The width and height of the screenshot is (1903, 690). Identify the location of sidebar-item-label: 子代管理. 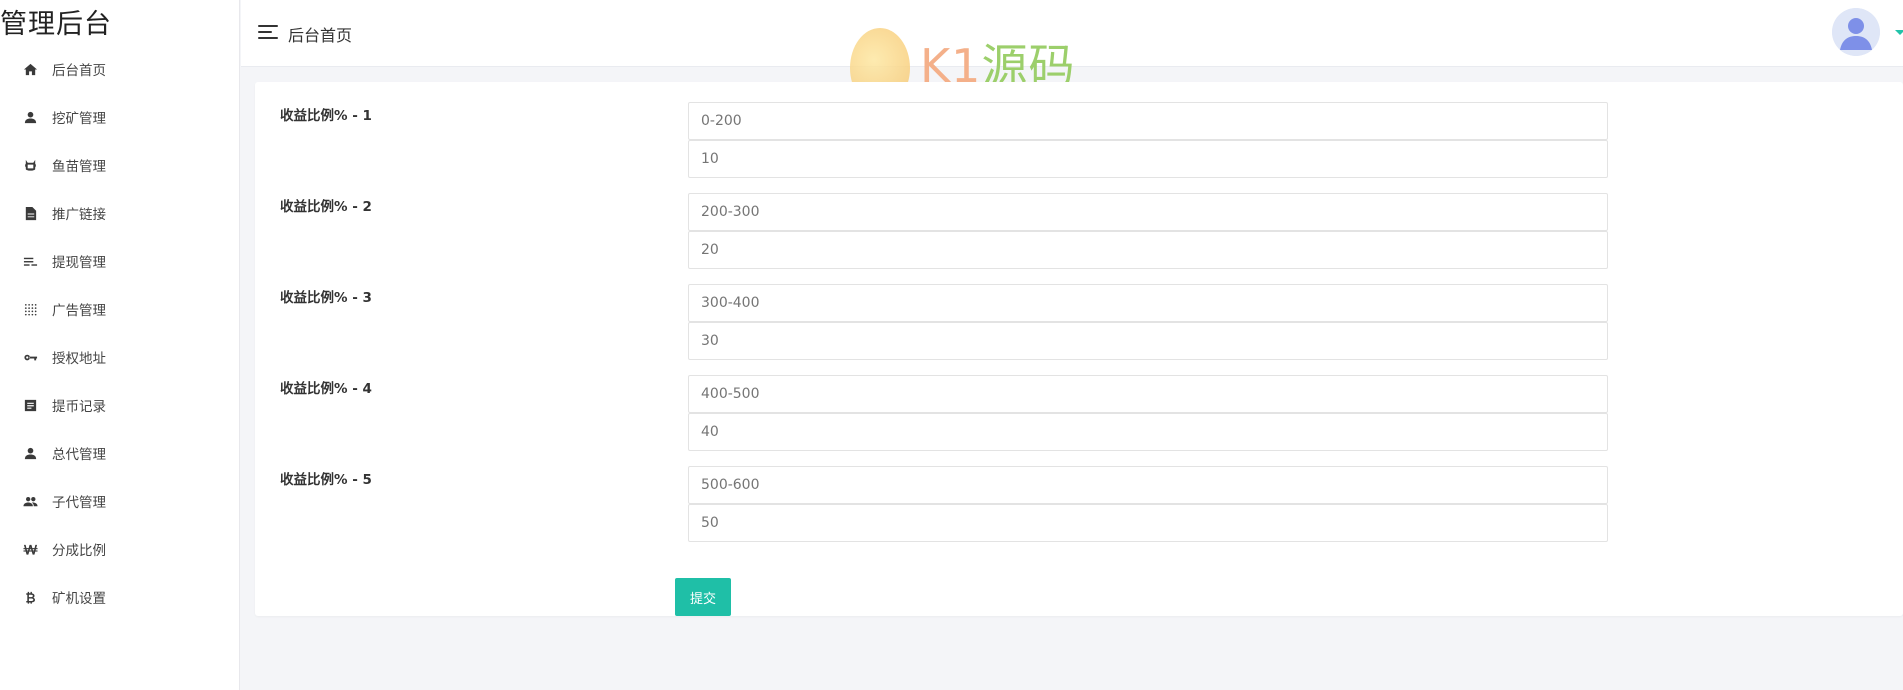
(79, 503).